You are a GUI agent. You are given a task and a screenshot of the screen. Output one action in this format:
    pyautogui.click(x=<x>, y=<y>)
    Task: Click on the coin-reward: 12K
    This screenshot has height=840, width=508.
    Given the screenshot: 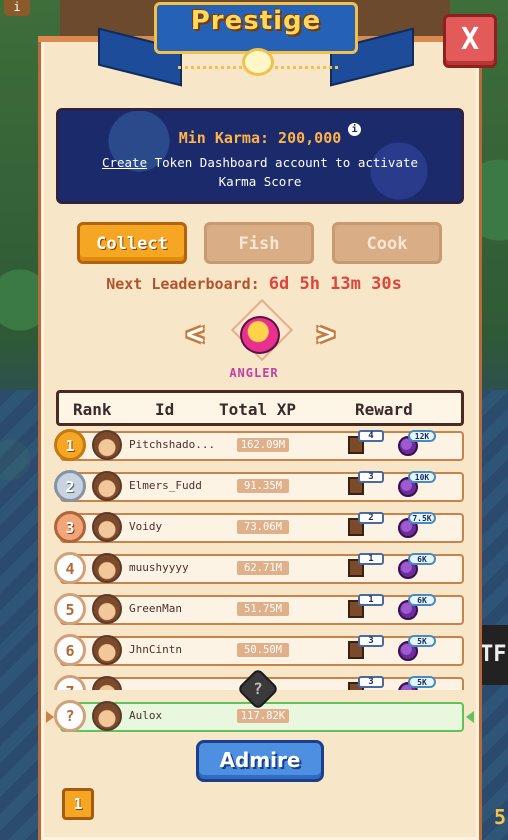 What is the action you would take?
    pyautogui.click(x=422, y=436)
    